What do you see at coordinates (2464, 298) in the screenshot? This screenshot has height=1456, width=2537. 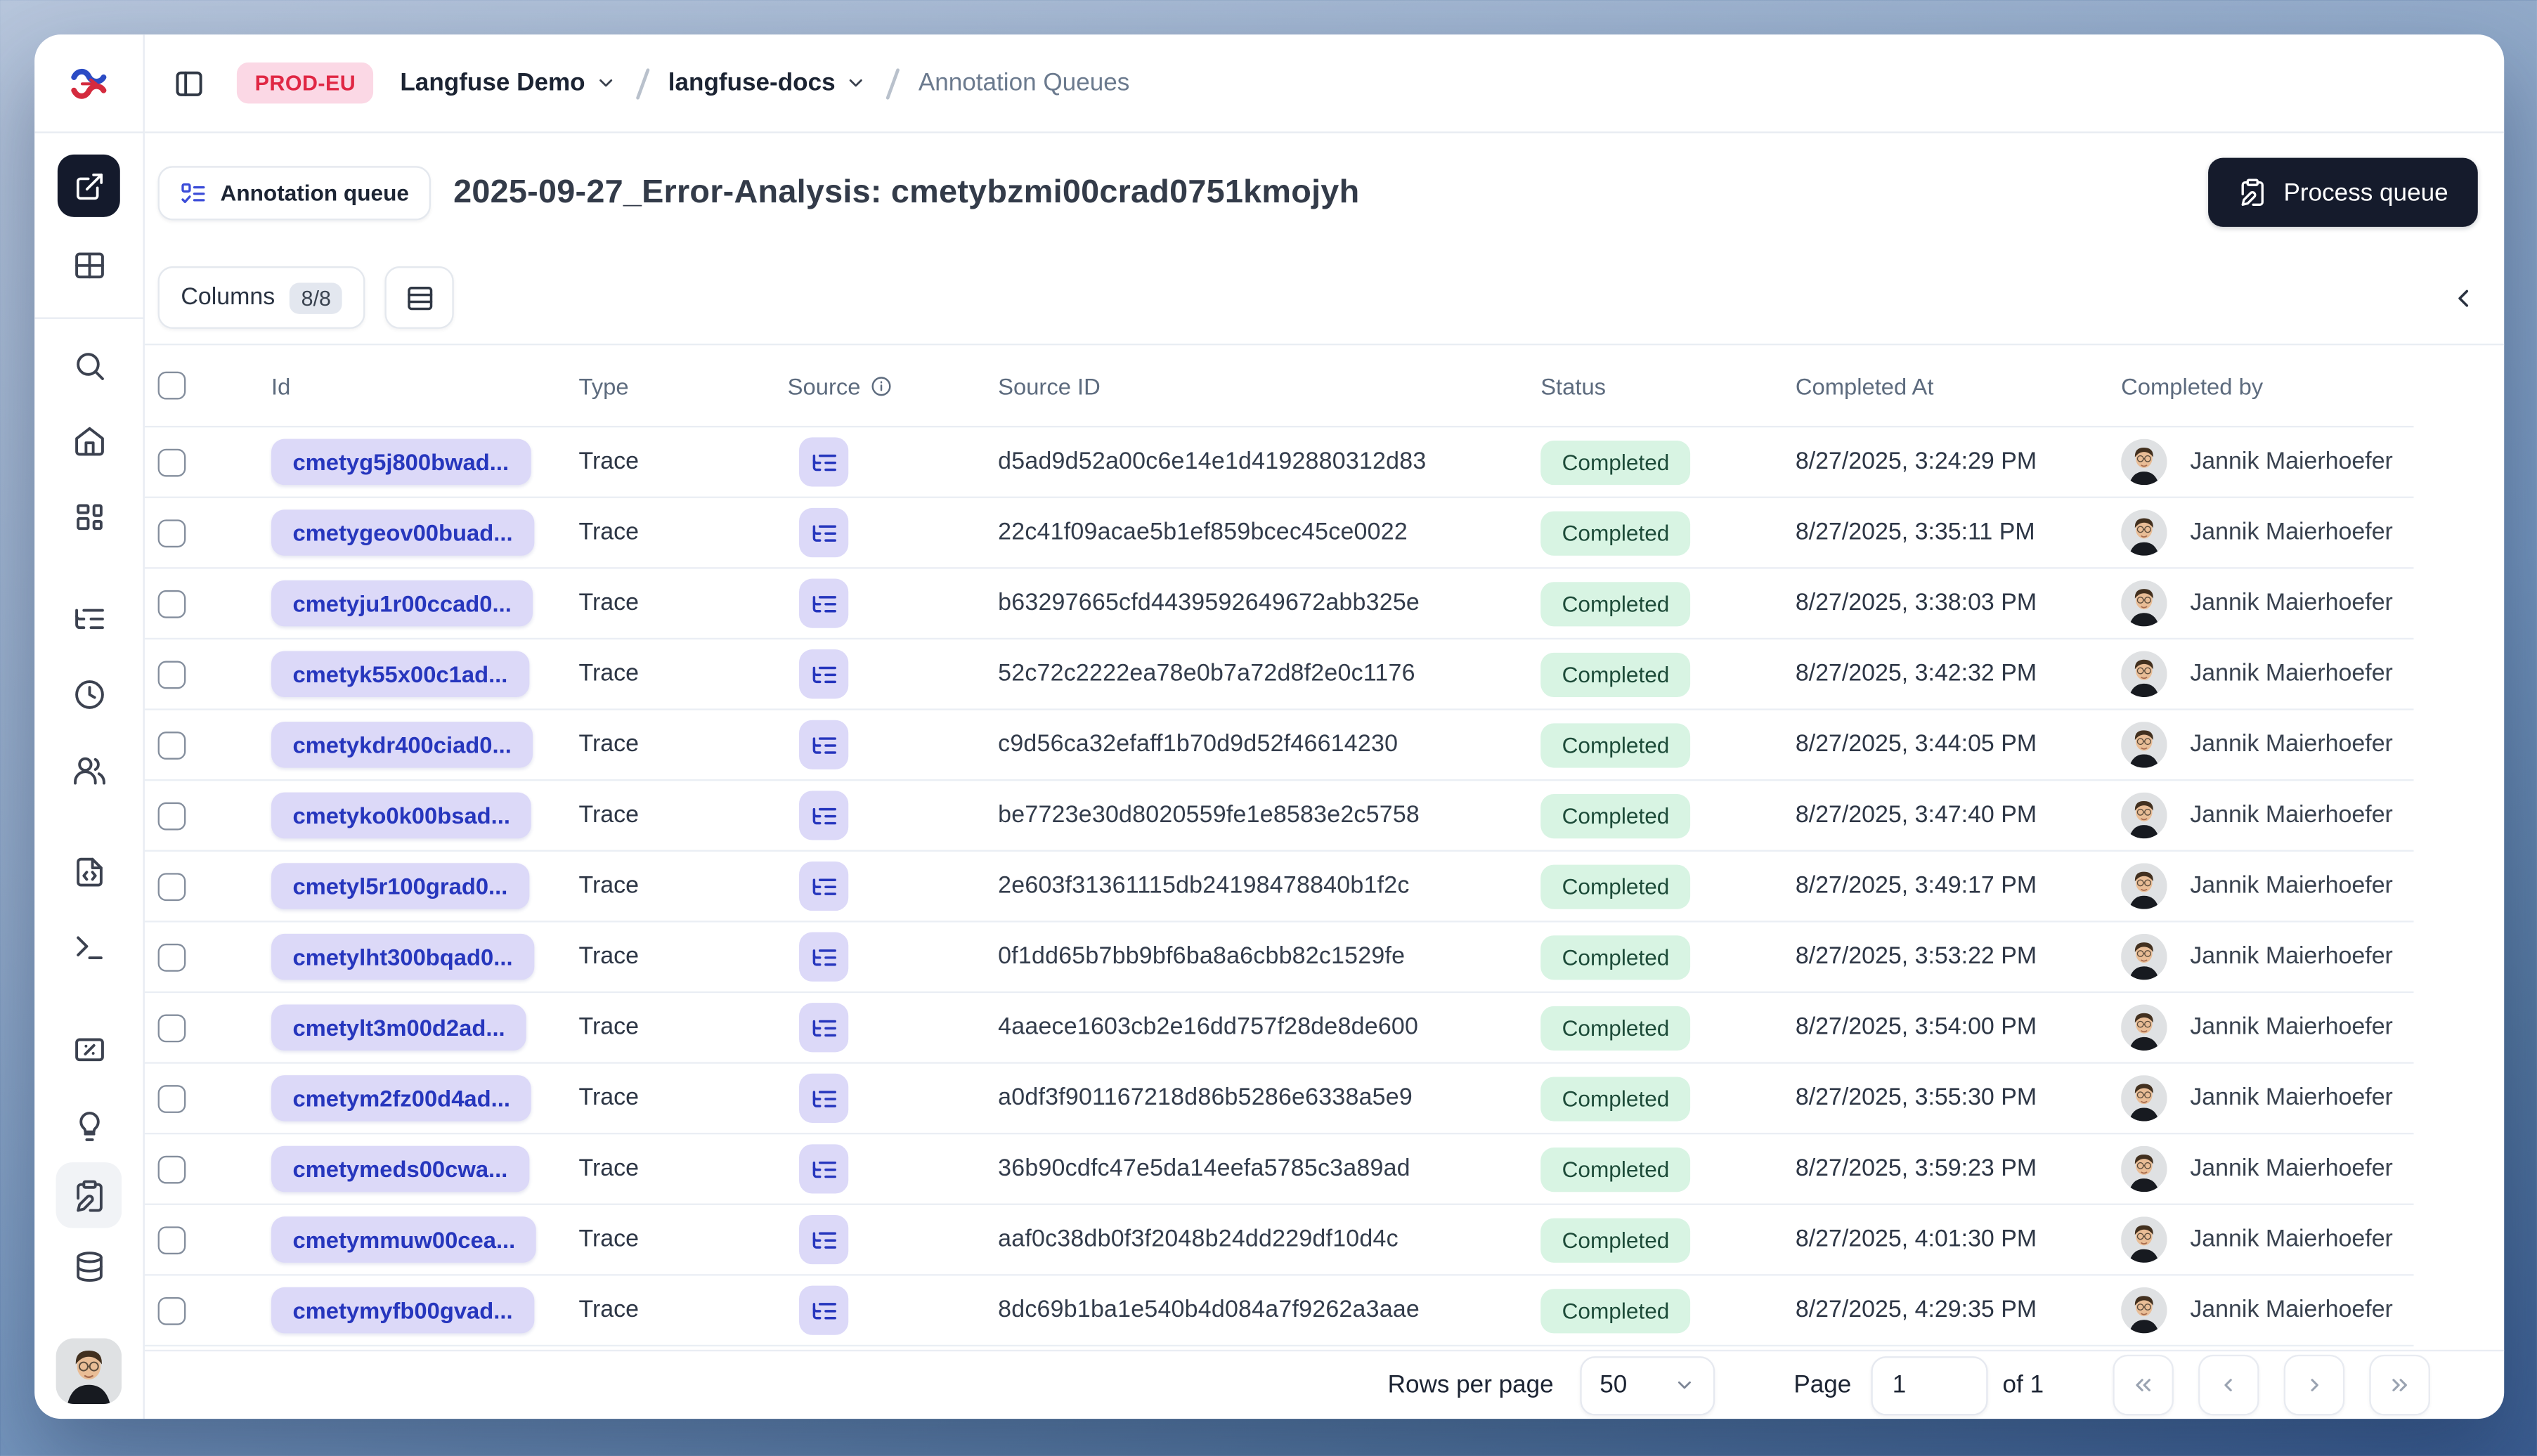 I see `collapse-panel-button` at bounding box center [2464, 298].